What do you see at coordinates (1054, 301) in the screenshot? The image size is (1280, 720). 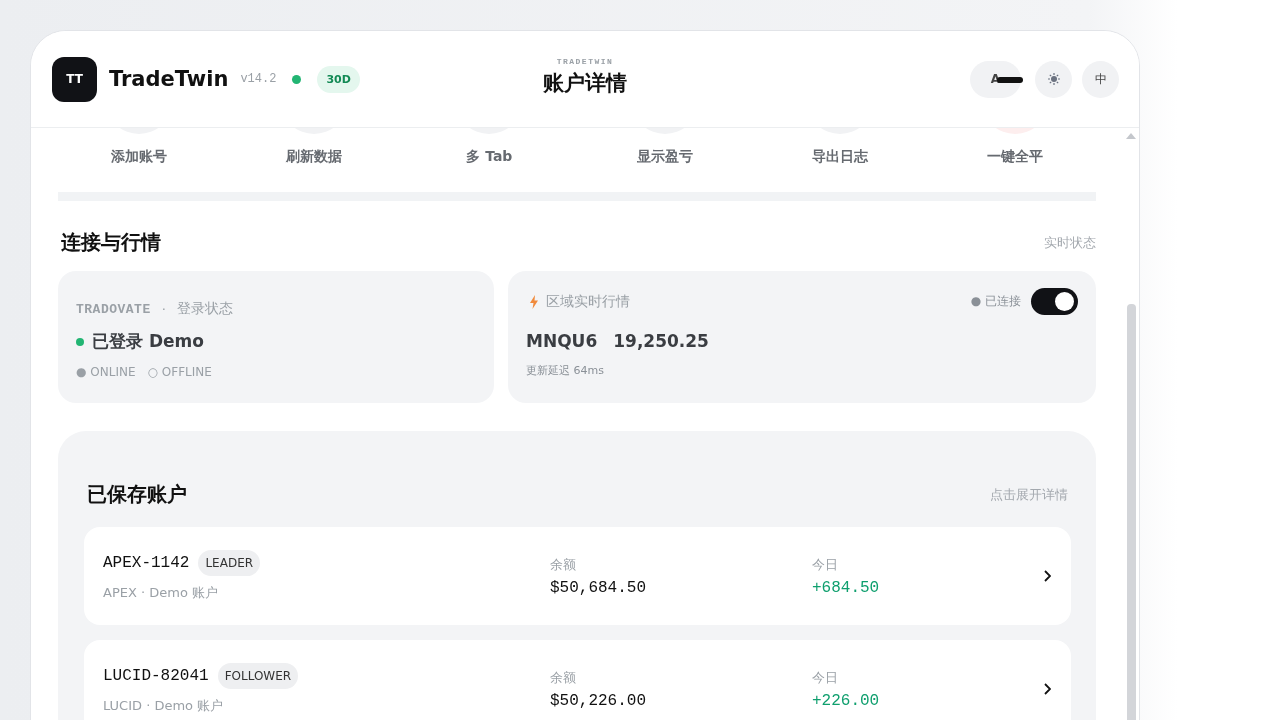 I see `connection-toggle` at bounding box center [1054, 301].